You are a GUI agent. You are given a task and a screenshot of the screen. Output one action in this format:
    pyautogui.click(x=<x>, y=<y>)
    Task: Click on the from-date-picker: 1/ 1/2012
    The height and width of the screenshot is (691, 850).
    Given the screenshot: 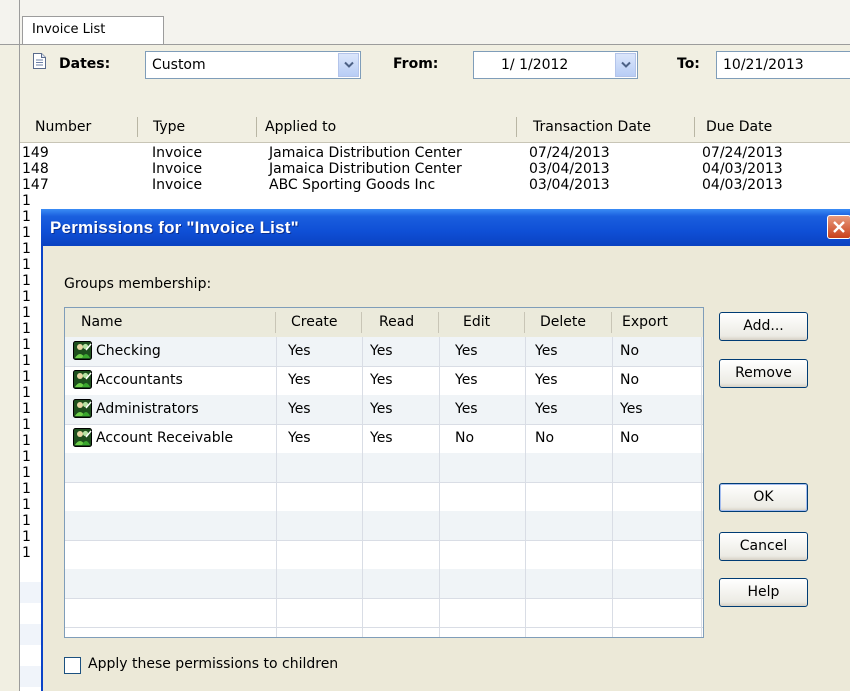 What is the action you would take?
    pyautogui.click(x=555, y=65)
    